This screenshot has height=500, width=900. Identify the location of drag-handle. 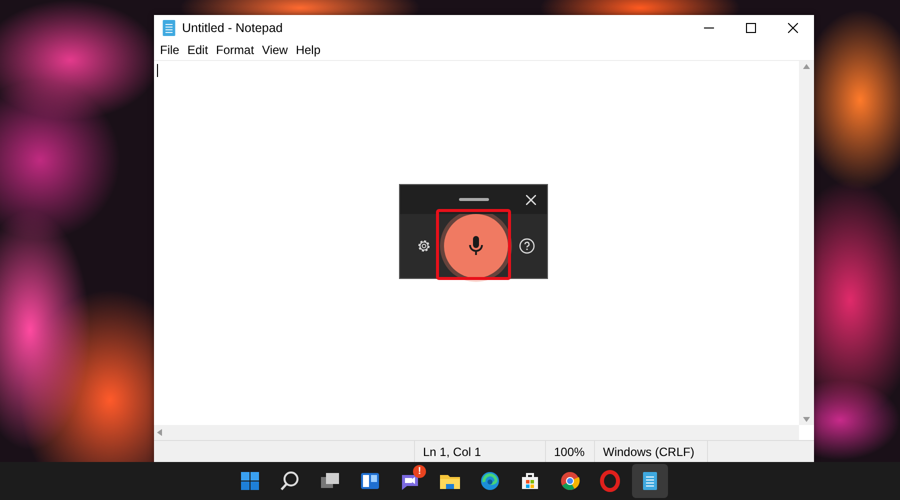
(473, 199).